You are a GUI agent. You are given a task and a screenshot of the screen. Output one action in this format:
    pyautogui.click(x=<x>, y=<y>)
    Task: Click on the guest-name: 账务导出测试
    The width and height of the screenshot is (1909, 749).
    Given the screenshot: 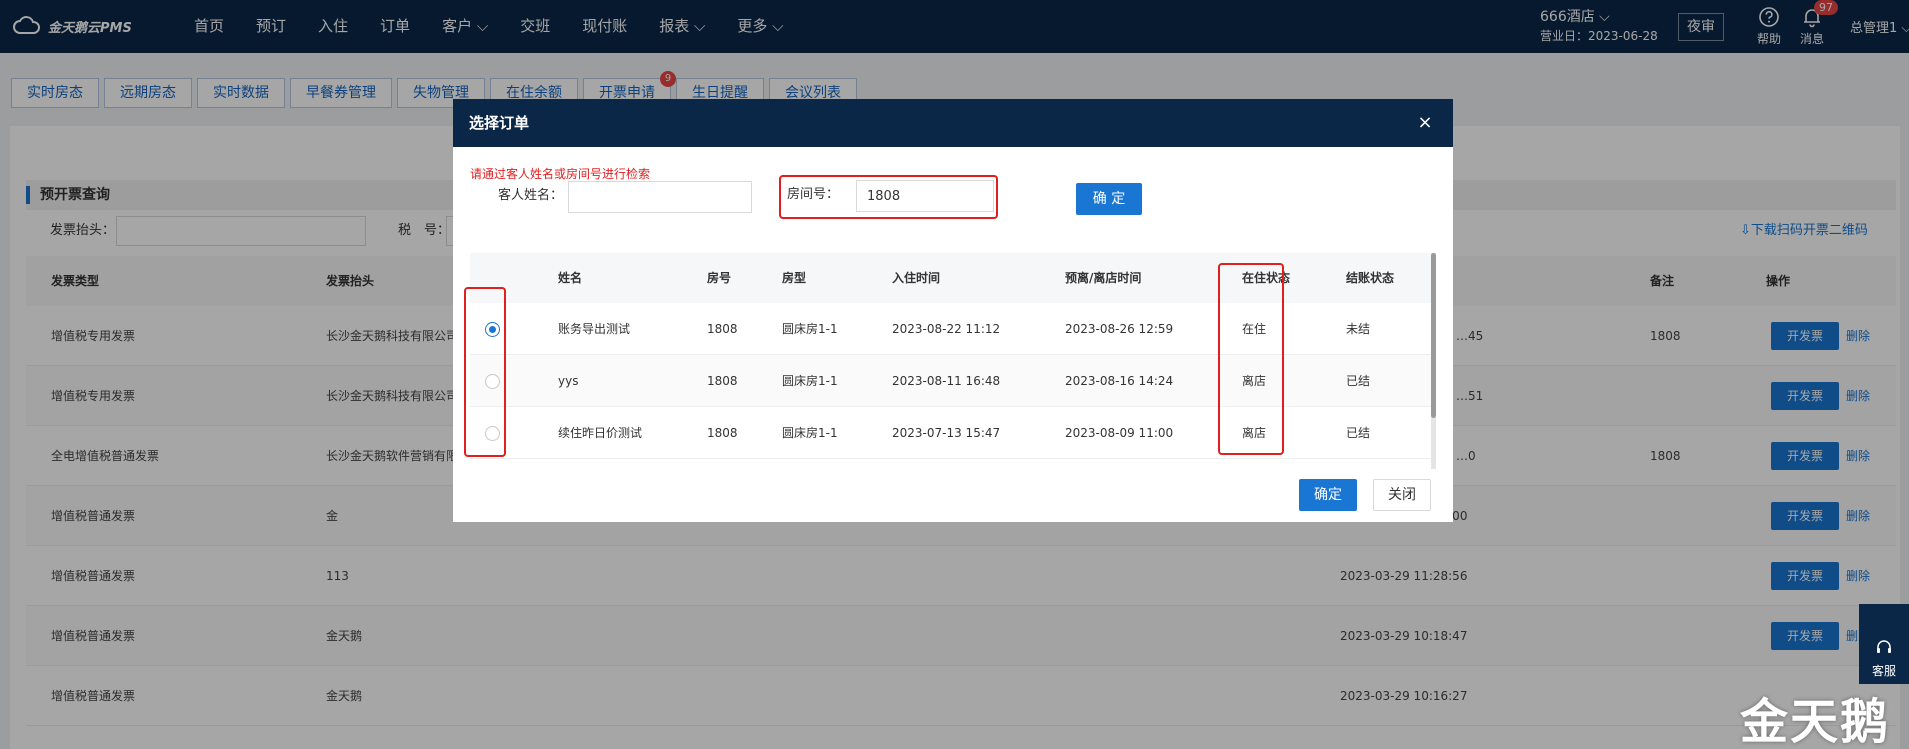 What is the action you would take?
    pyautogui.click(x=594, y=329)
    